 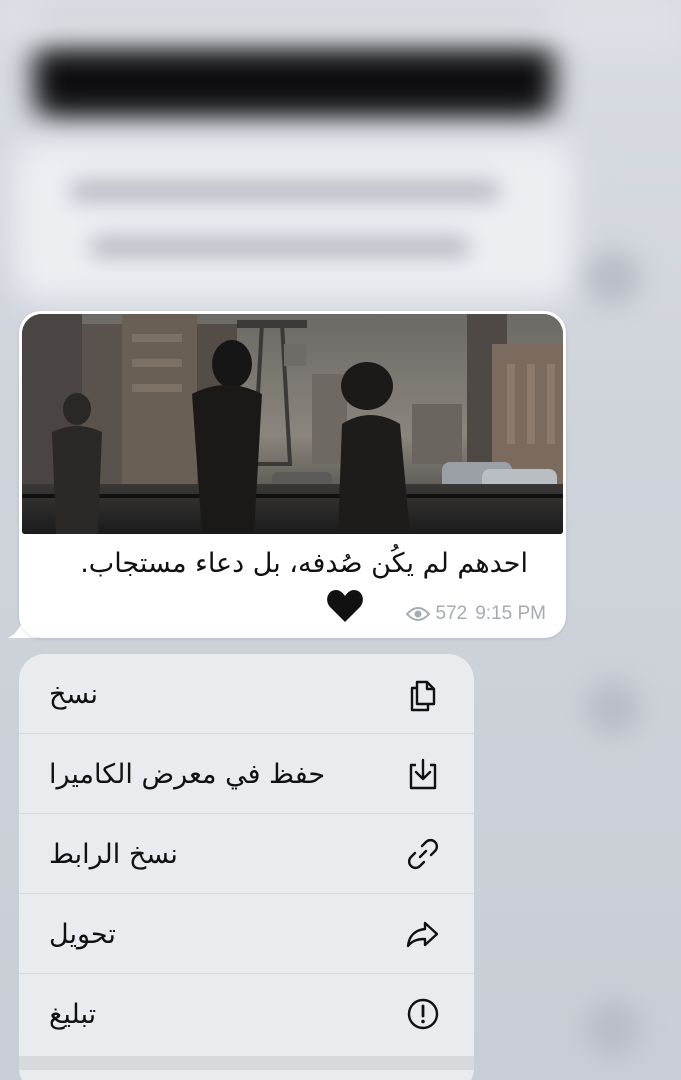 What do you see at coordinates (304, 563) in the screenshot?
I see `message-caption: احدهم لم يكُن صُدفه، بل دعاء مستجاب.` at bounding box center [304, 563].